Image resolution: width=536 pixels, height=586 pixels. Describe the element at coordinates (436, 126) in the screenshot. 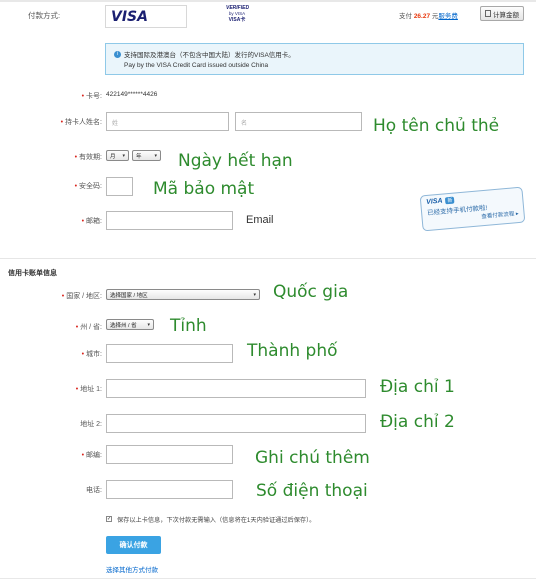

I see `annotation-holder-name: Họ tên chủ thẻ` at that location.